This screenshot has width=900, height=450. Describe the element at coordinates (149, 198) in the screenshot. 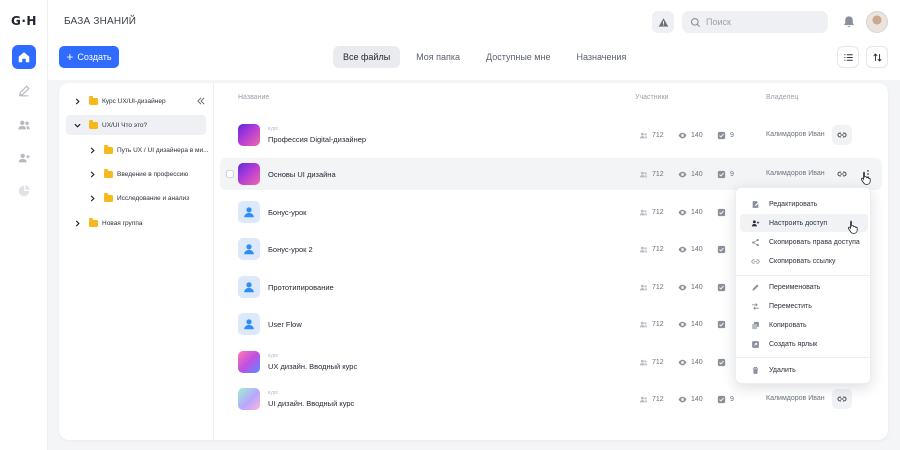

I see `tree-item-research: Исследование и анализ` at that location.